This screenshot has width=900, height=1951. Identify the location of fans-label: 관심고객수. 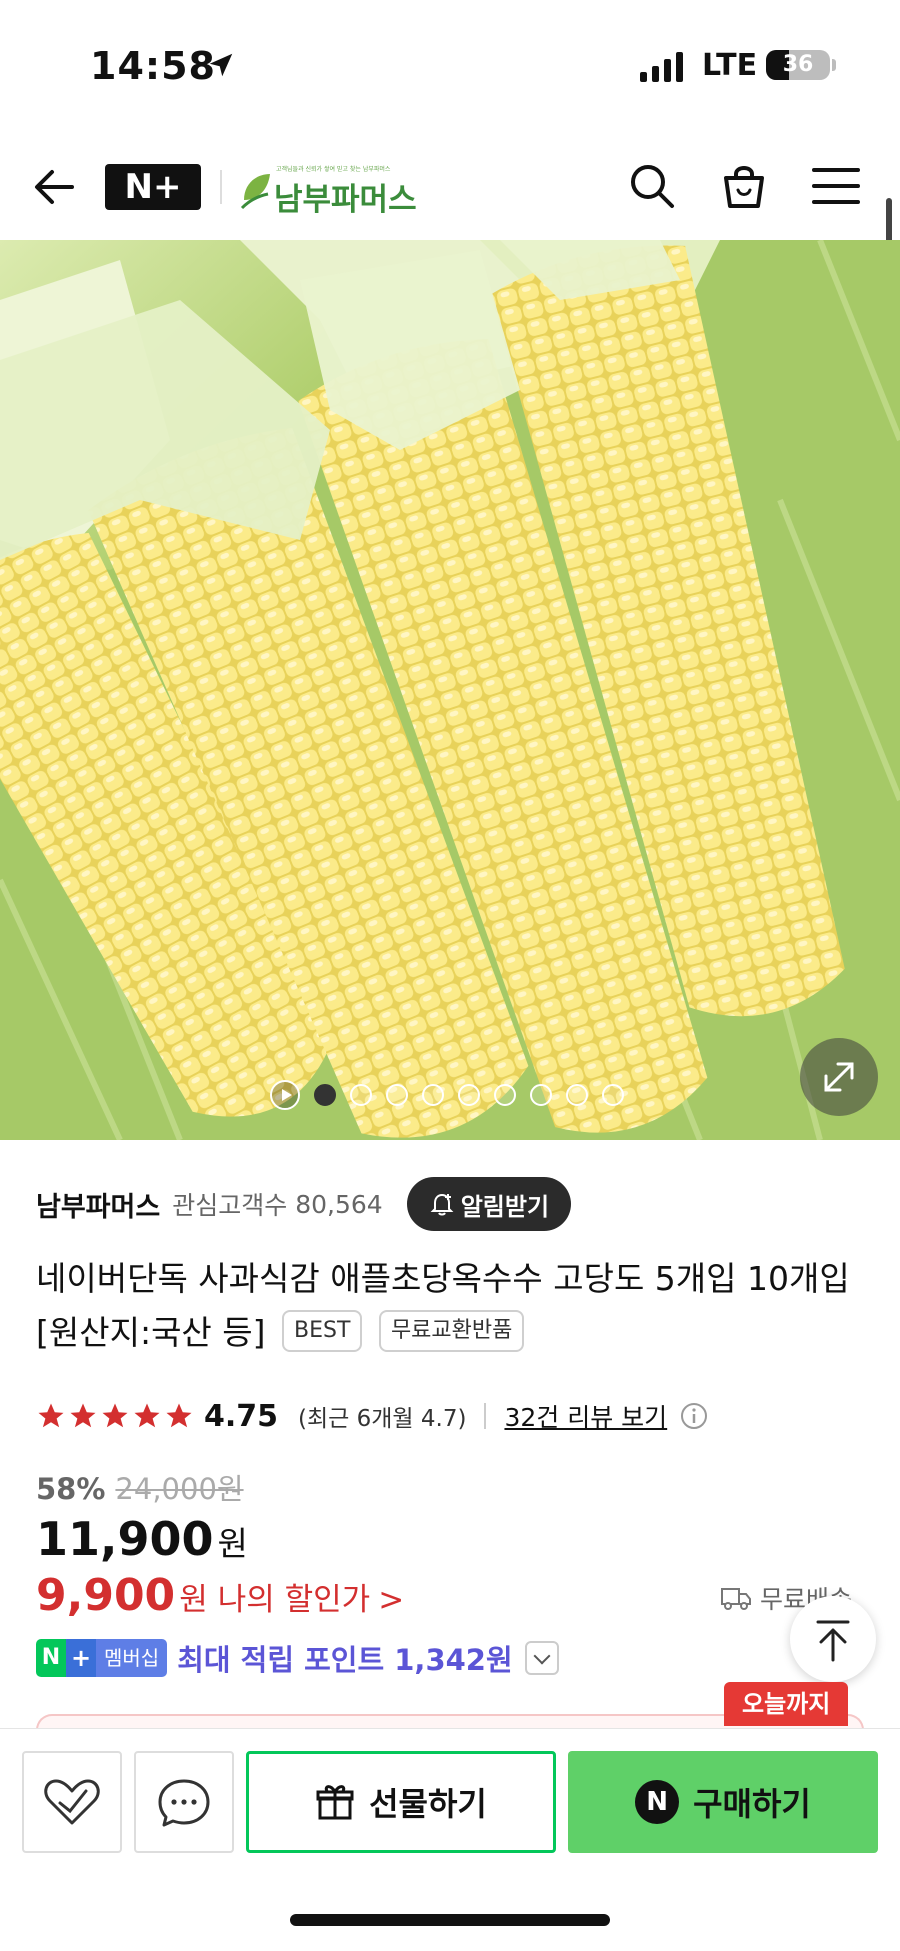
(230, 1205).